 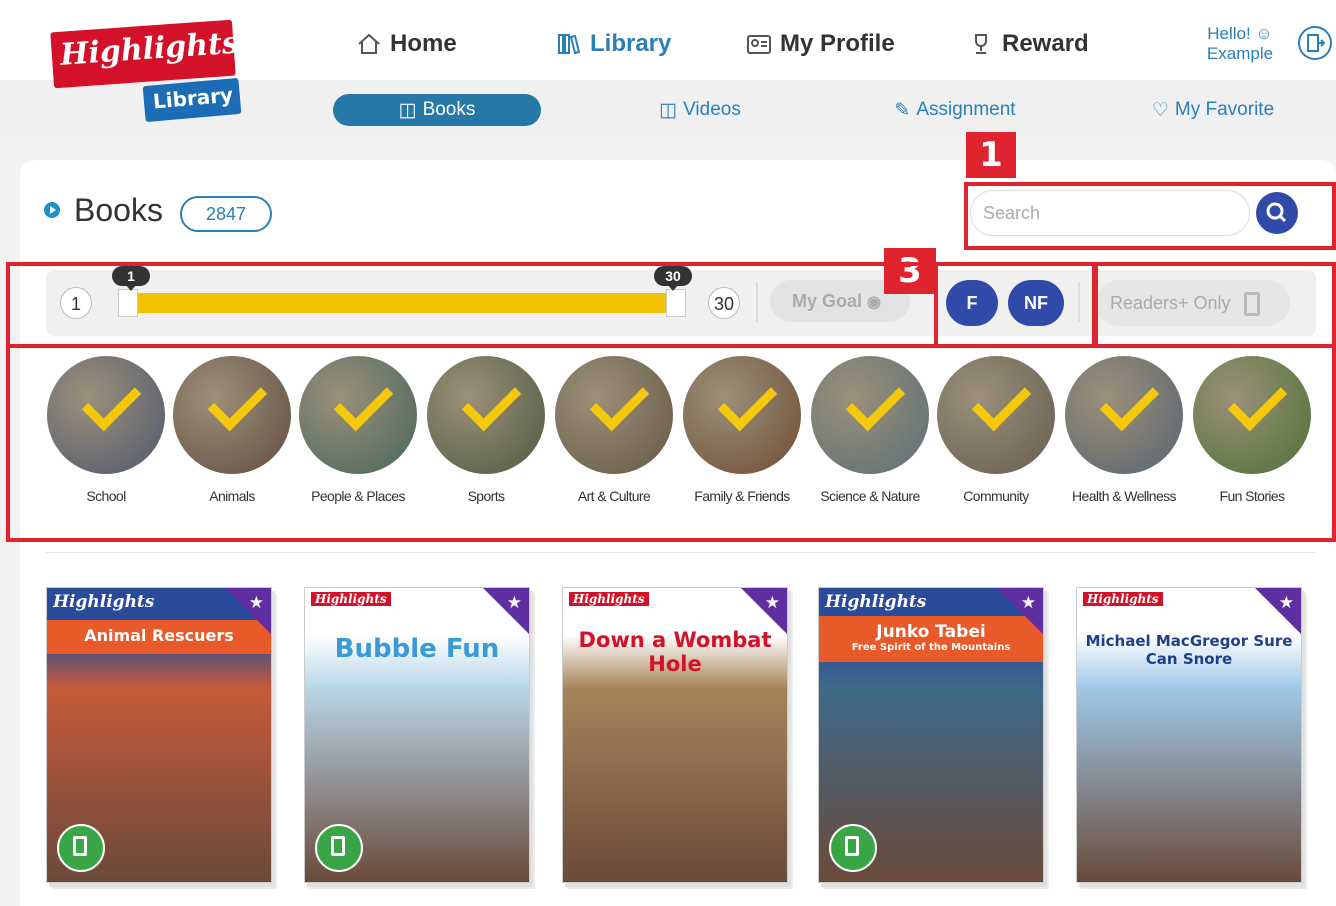 What do you see at coordinates (759, 44) in the screenshot?
I see `profile-icon` at bounding box center [759, 44].